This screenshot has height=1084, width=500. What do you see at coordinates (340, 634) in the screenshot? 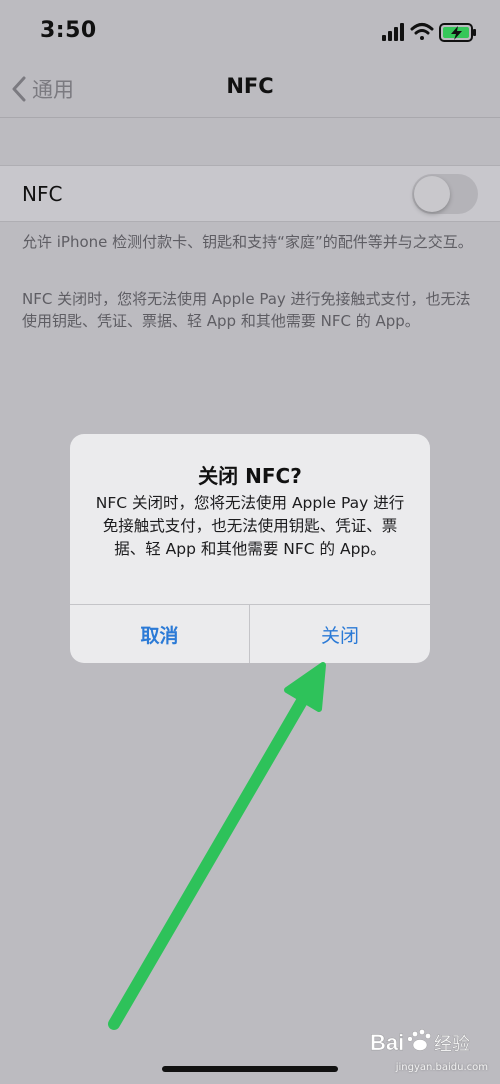
I see `turn-off-button: 关闭` at bounding box center [340, 634].